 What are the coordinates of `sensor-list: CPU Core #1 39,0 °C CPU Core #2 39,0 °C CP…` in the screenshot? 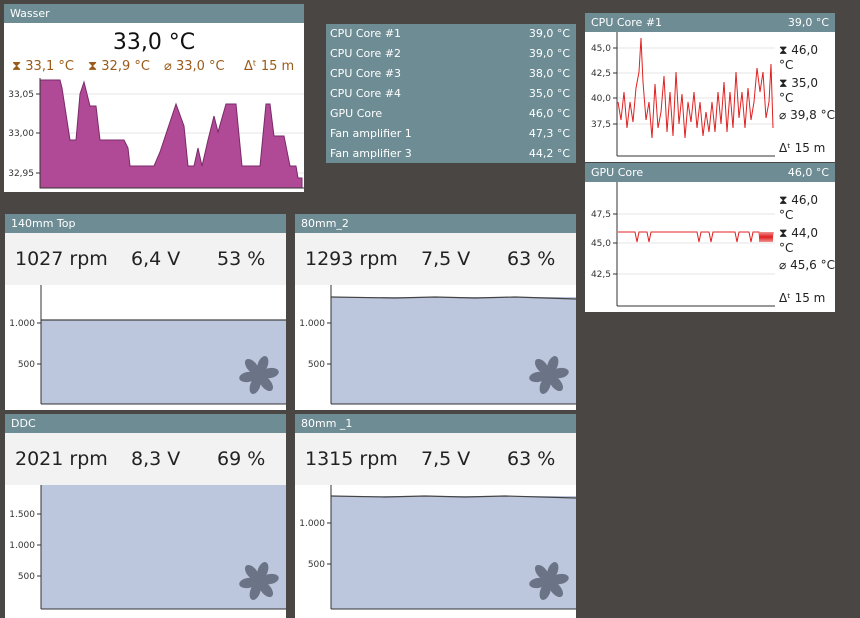 It's located at (451, 93).